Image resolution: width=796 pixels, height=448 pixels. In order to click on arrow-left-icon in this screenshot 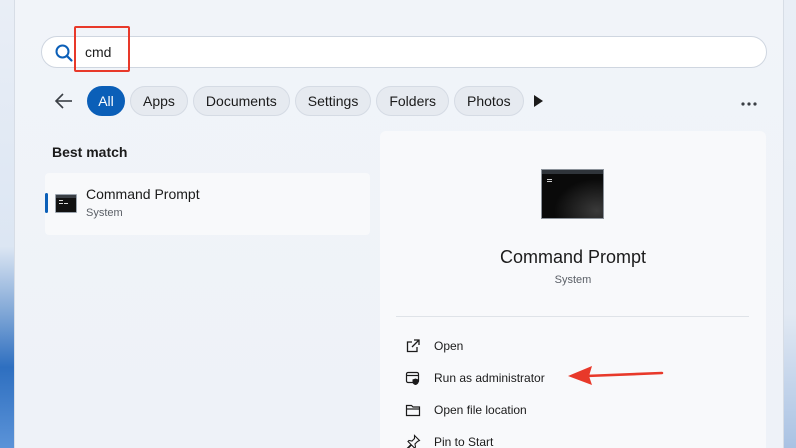, I will do `click(64, 101)`.